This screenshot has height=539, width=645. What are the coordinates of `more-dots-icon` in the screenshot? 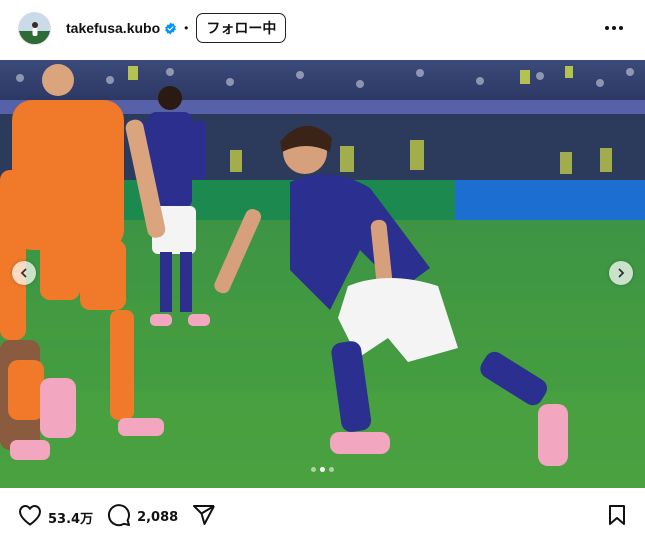 It's located at (614, 28).